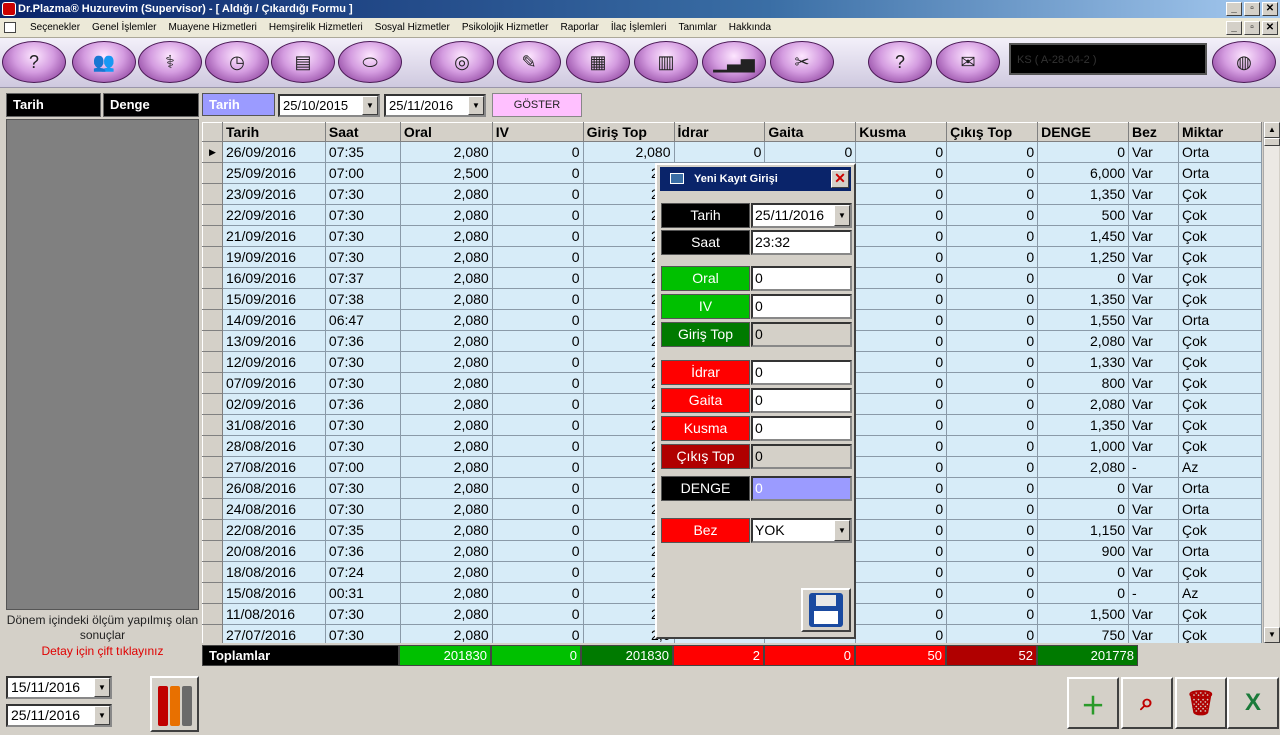 The height and width of the screenshot is (735, 1280). Describe the element at coordinates (1108, 59) in the screenshot. I see `user-info-box: KS ( A-28-04-2 )` at that location.